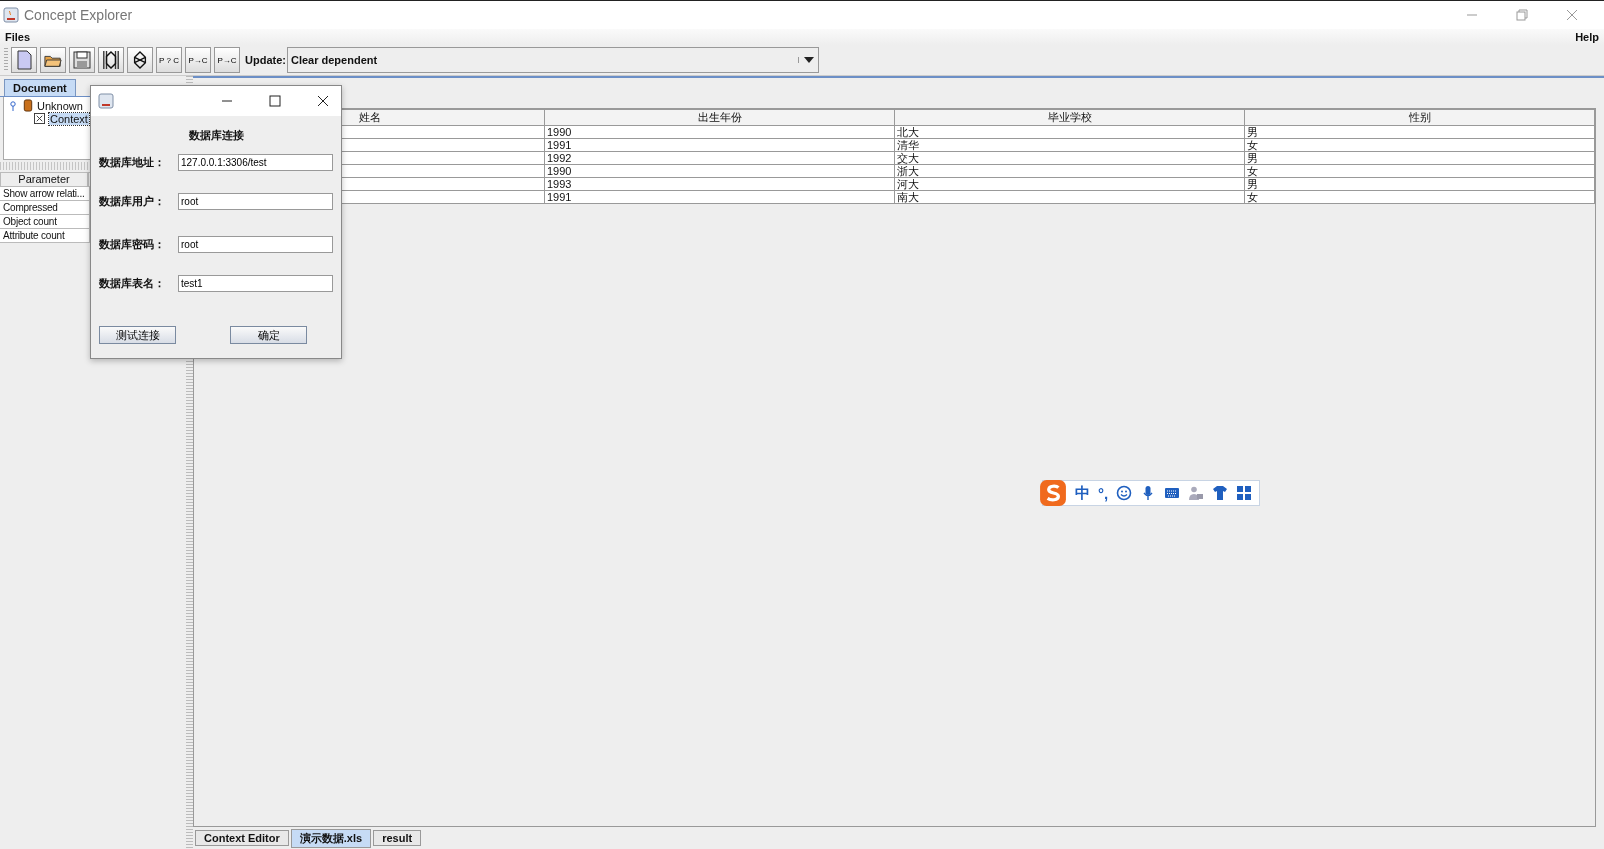  What do you see at coordinates (78, 15) in the screenshot?
I see `window-title: Concept Explorer` at bounding box center [78, 15].